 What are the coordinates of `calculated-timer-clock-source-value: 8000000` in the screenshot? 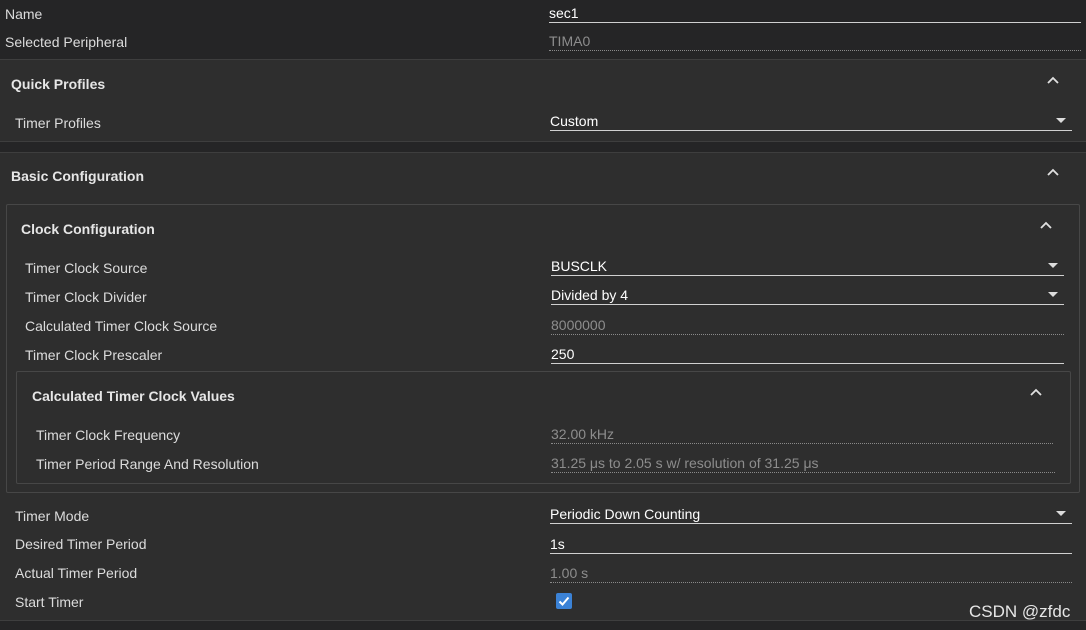 It's located at (578, 325).